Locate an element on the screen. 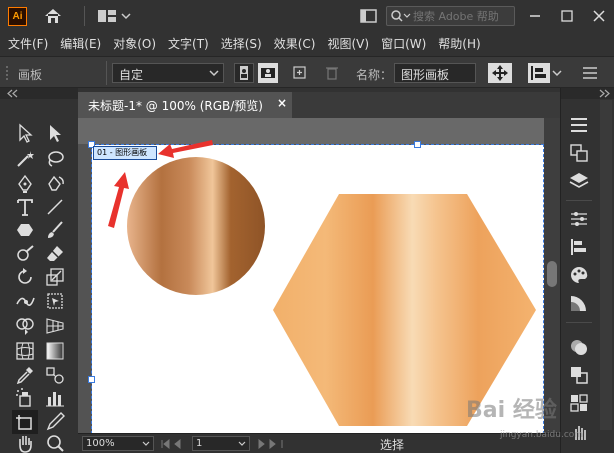  menu-edit: 编辑(E) is located at coordinates (80, 43).